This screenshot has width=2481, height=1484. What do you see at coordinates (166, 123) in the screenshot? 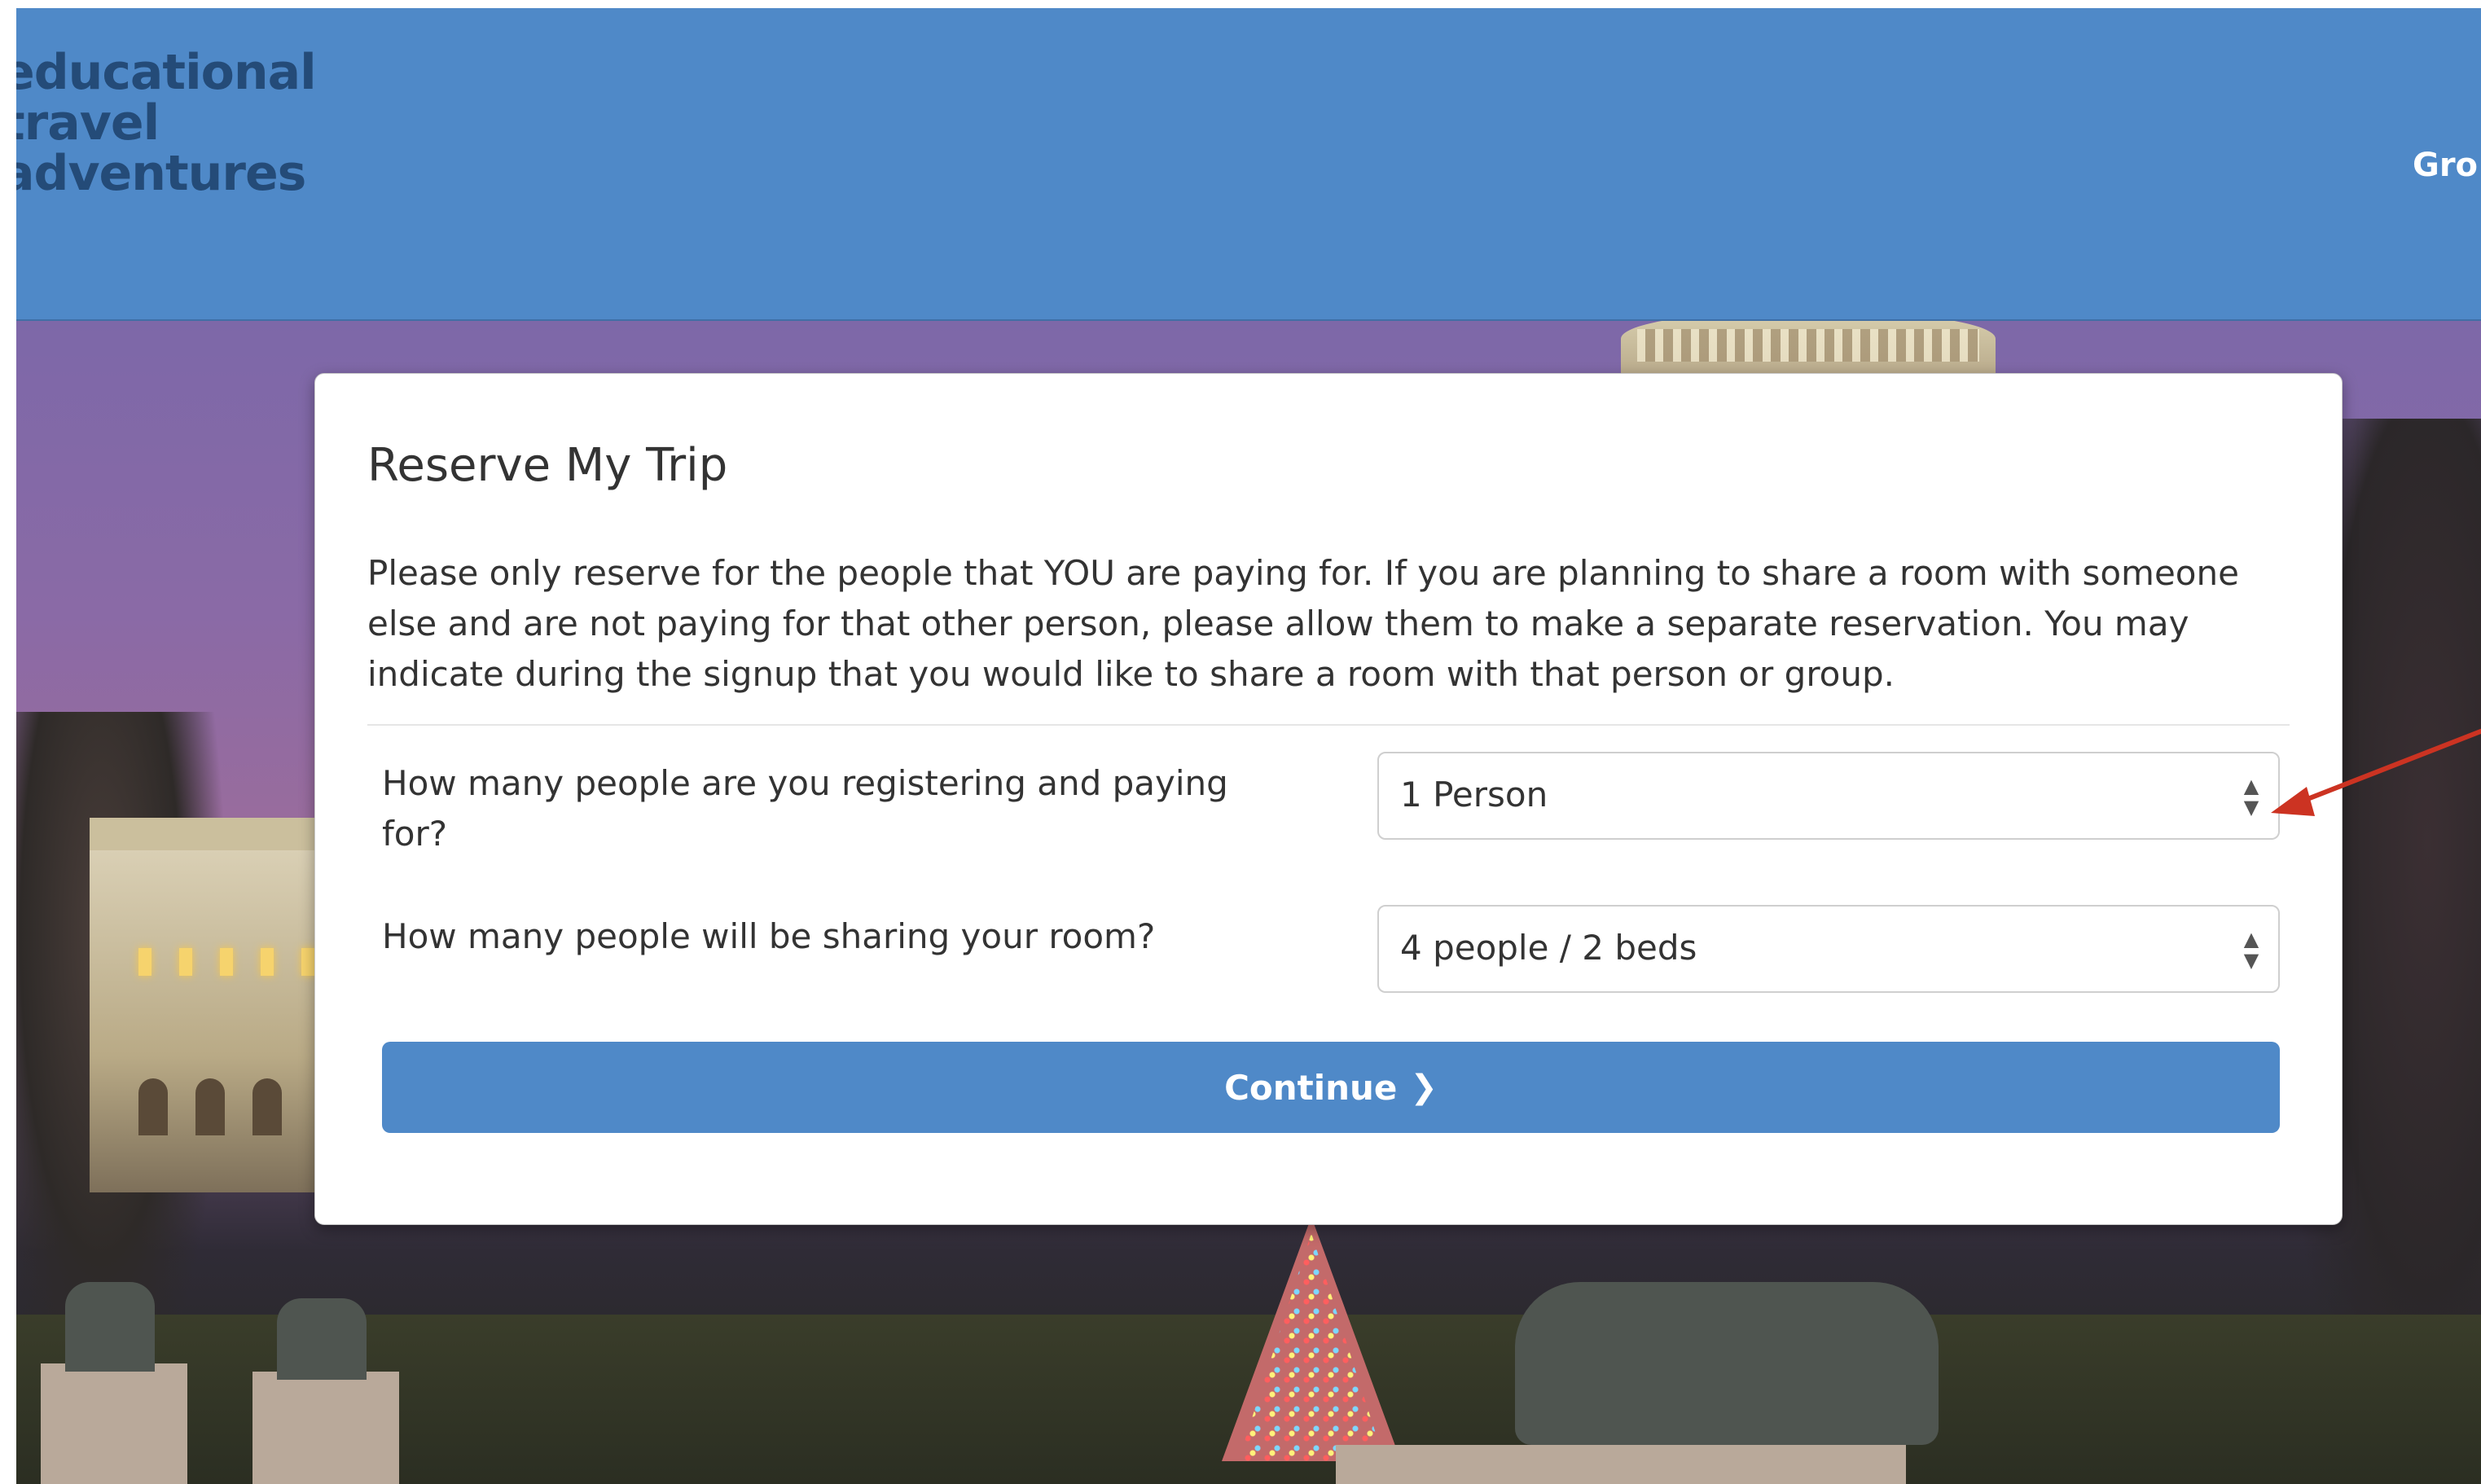
I see `site-logo: educational travel adventures` at bounding box center [166, 123].